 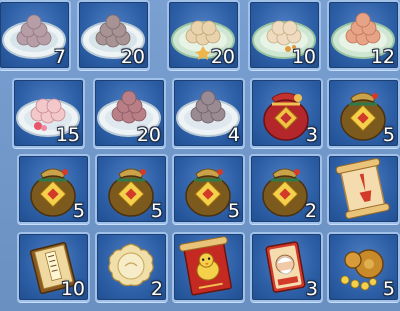 I want to click on inventory-slot-3: 20, so click(x=203, y=35).